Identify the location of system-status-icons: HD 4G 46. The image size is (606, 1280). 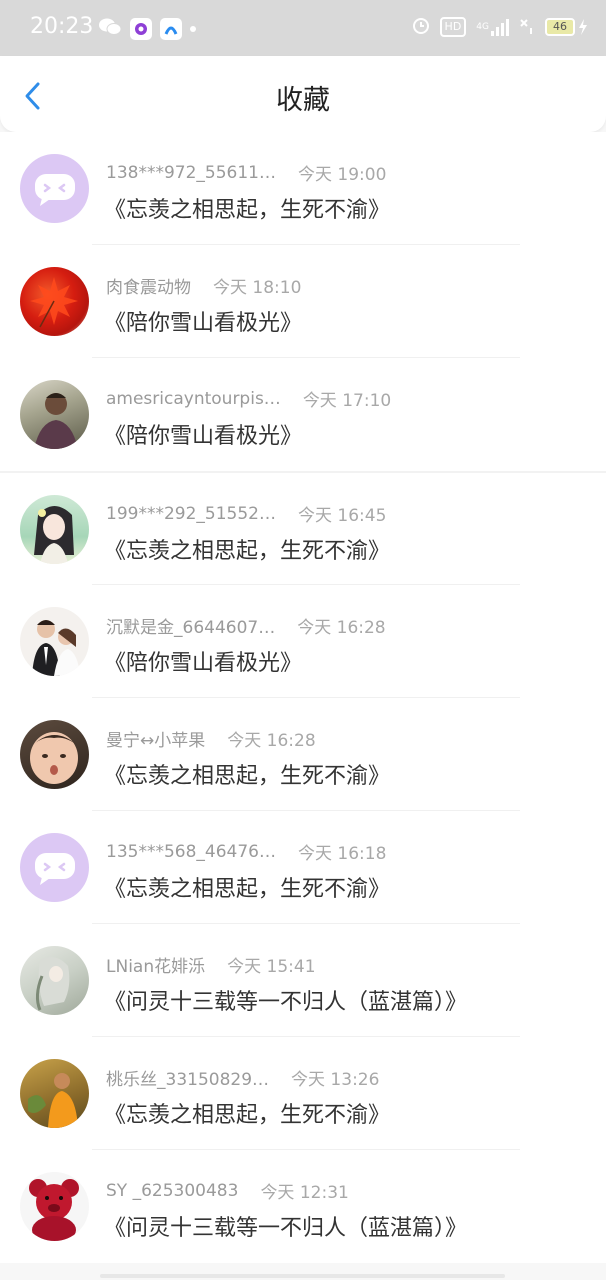
(500, 27).